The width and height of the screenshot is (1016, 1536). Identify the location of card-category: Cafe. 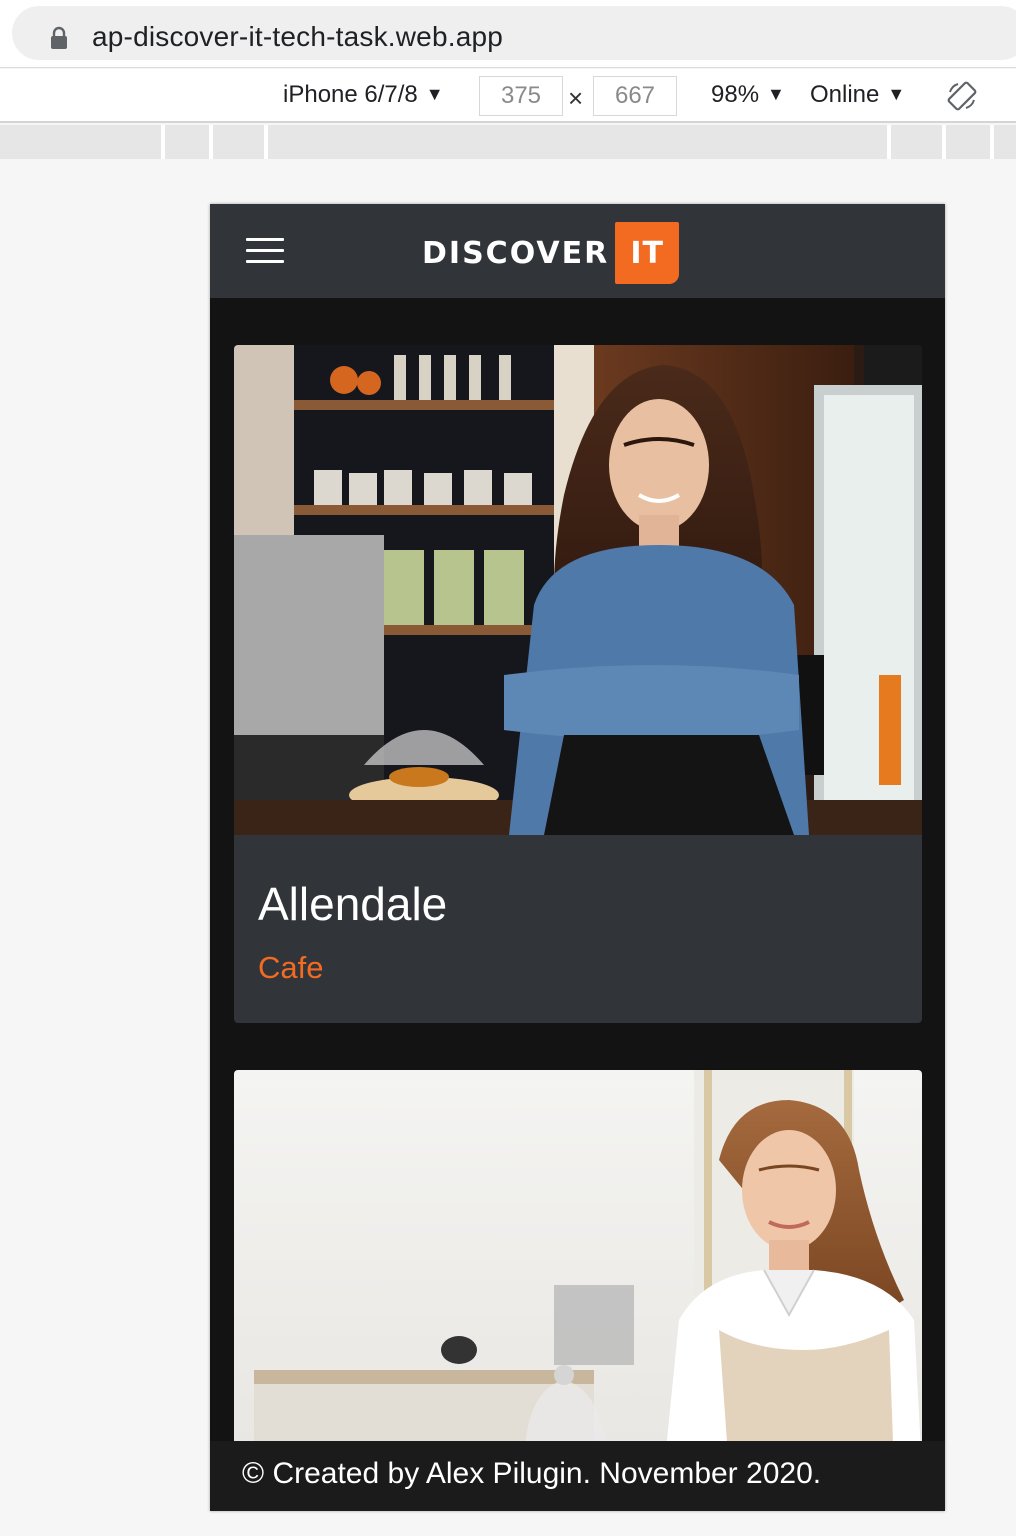
(291, 967).